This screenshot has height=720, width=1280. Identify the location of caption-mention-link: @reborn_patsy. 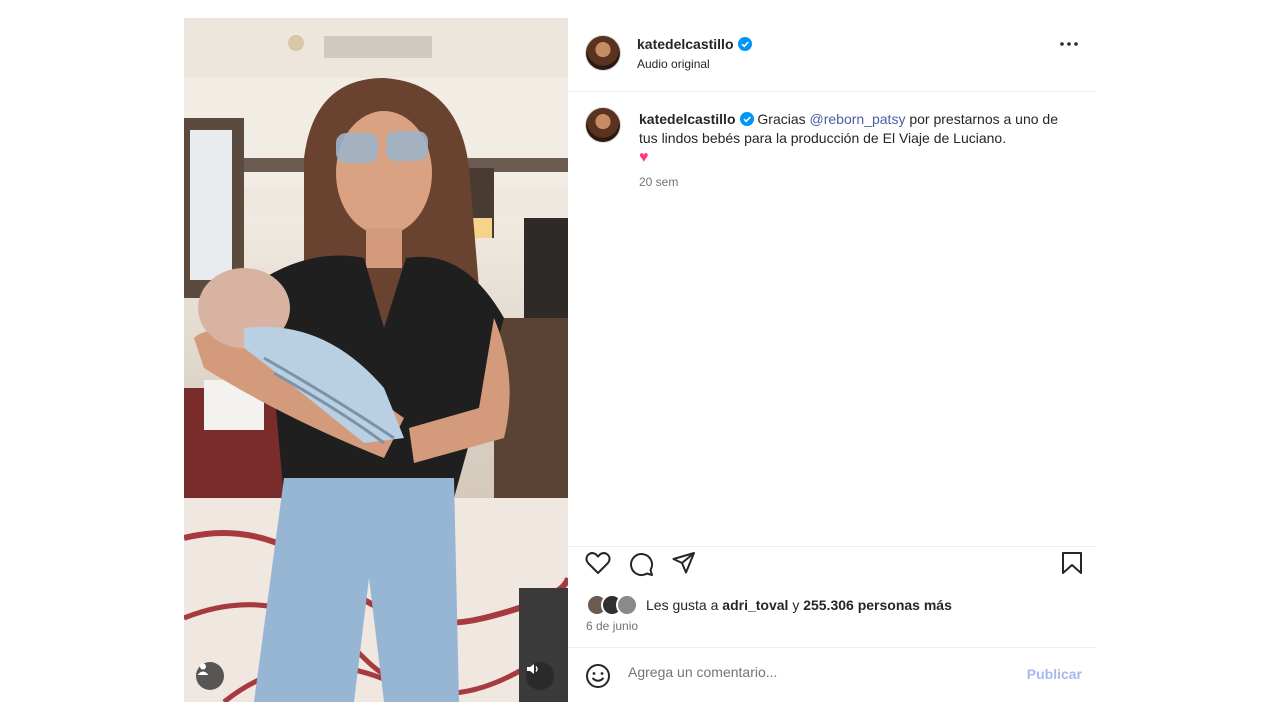
(858, 119).